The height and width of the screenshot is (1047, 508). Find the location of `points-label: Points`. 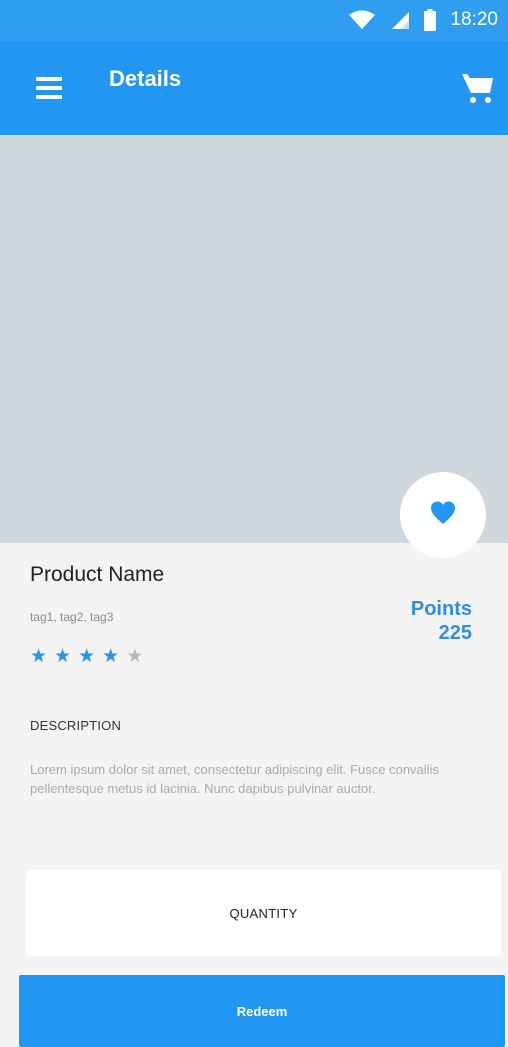

points-label: Points is located at coordinates (441, 609).